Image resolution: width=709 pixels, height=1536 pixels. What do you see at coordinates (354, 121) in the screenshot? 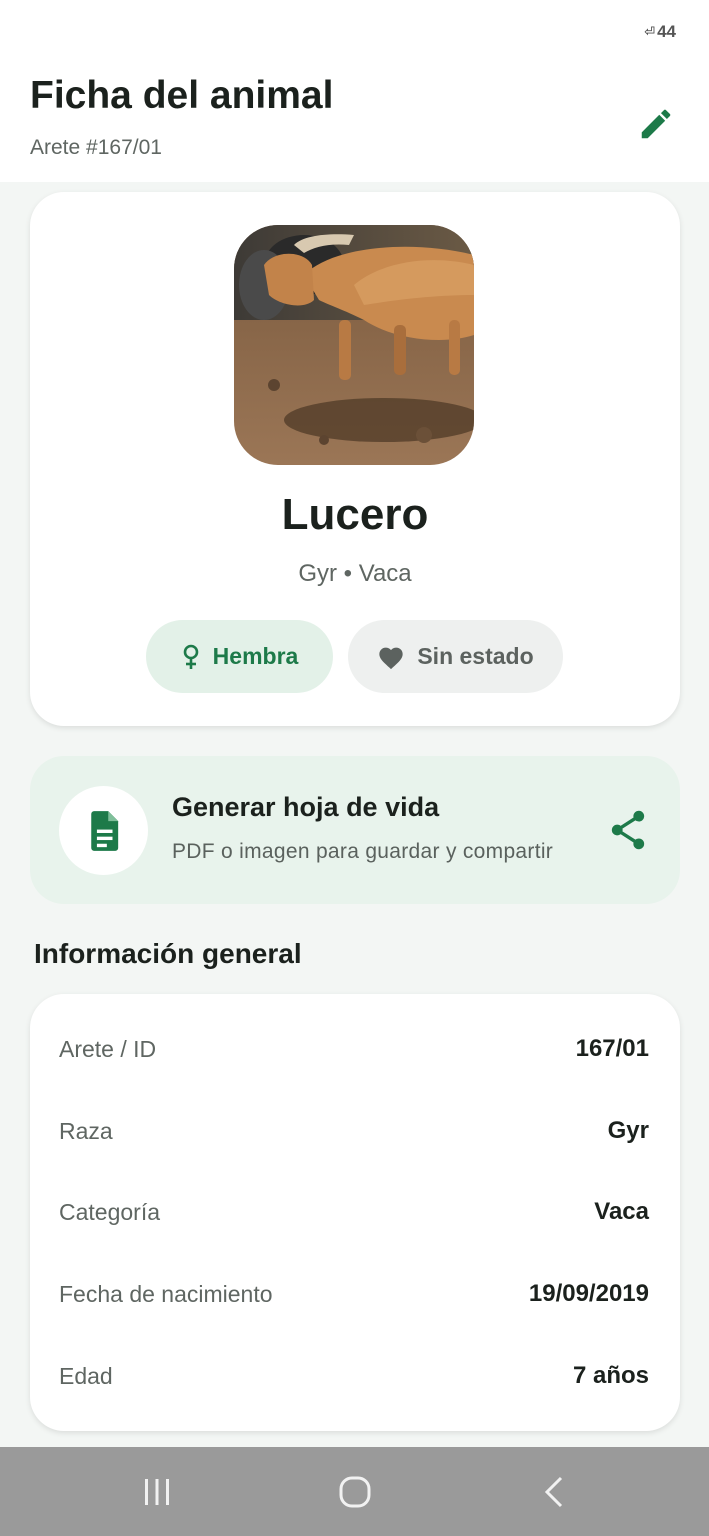
I see `app-header: Ficha del animal Arete #167/01` at bounding box center [354, 121].